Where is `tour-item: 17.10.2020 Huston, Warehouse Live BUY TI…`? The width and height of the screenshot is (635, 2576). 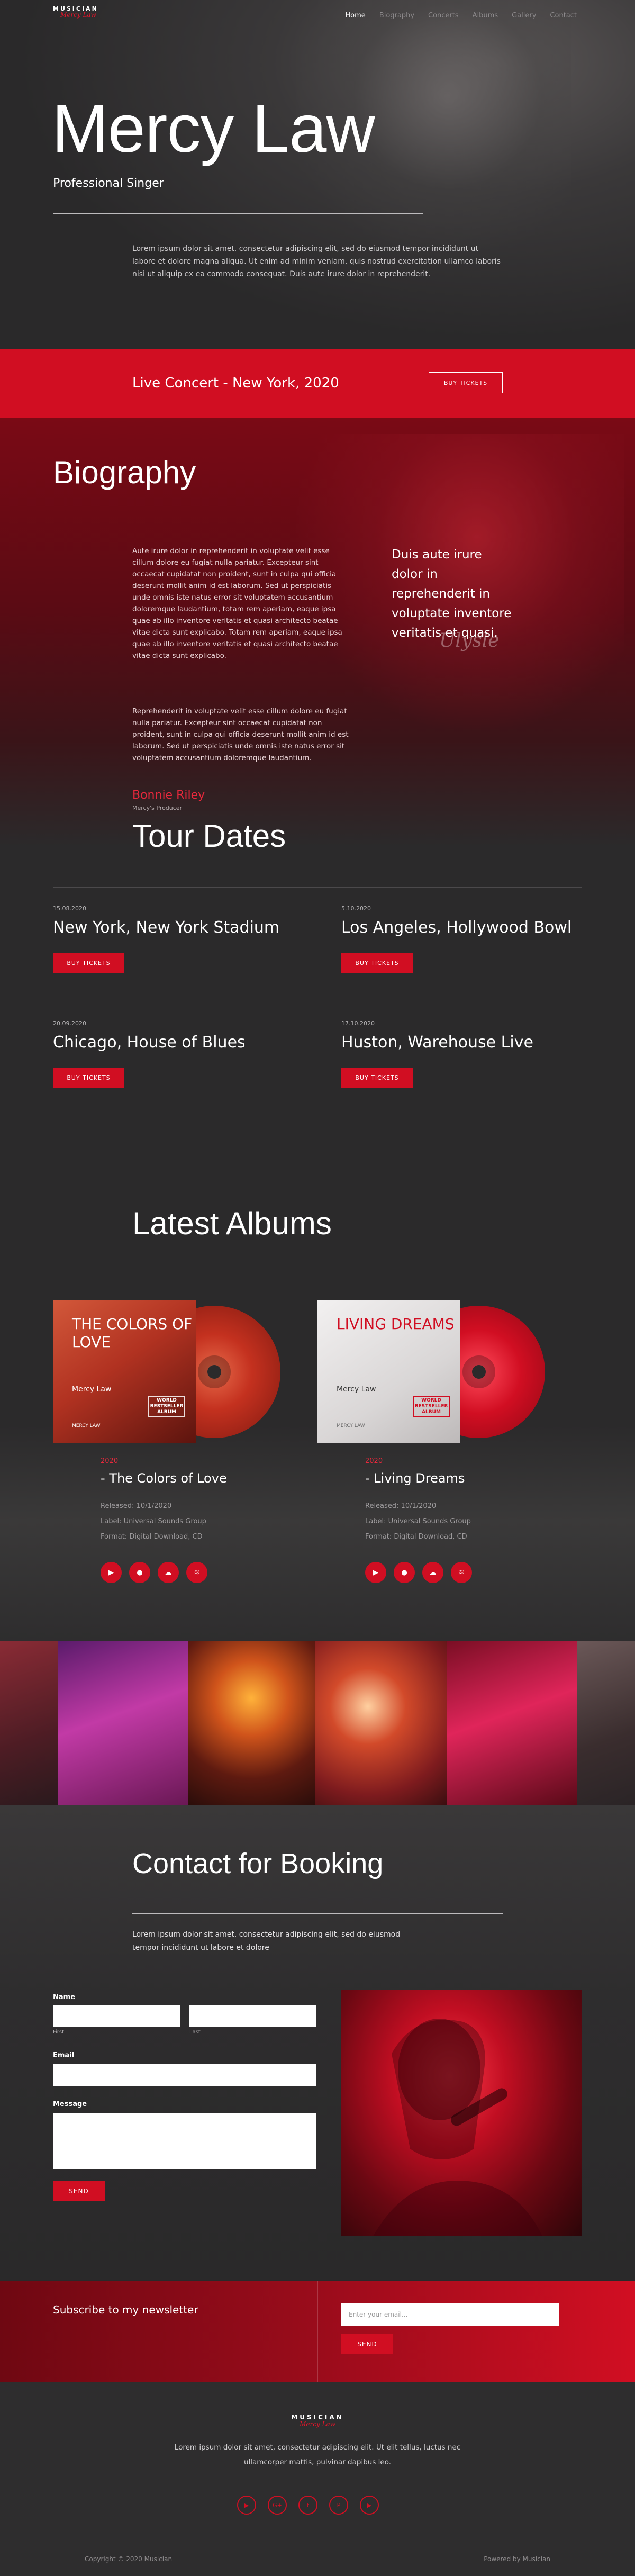
tour-item: 17.10.2020 Huston, Warehouse Live BUY TI… is located at coordinates (452, 1054).